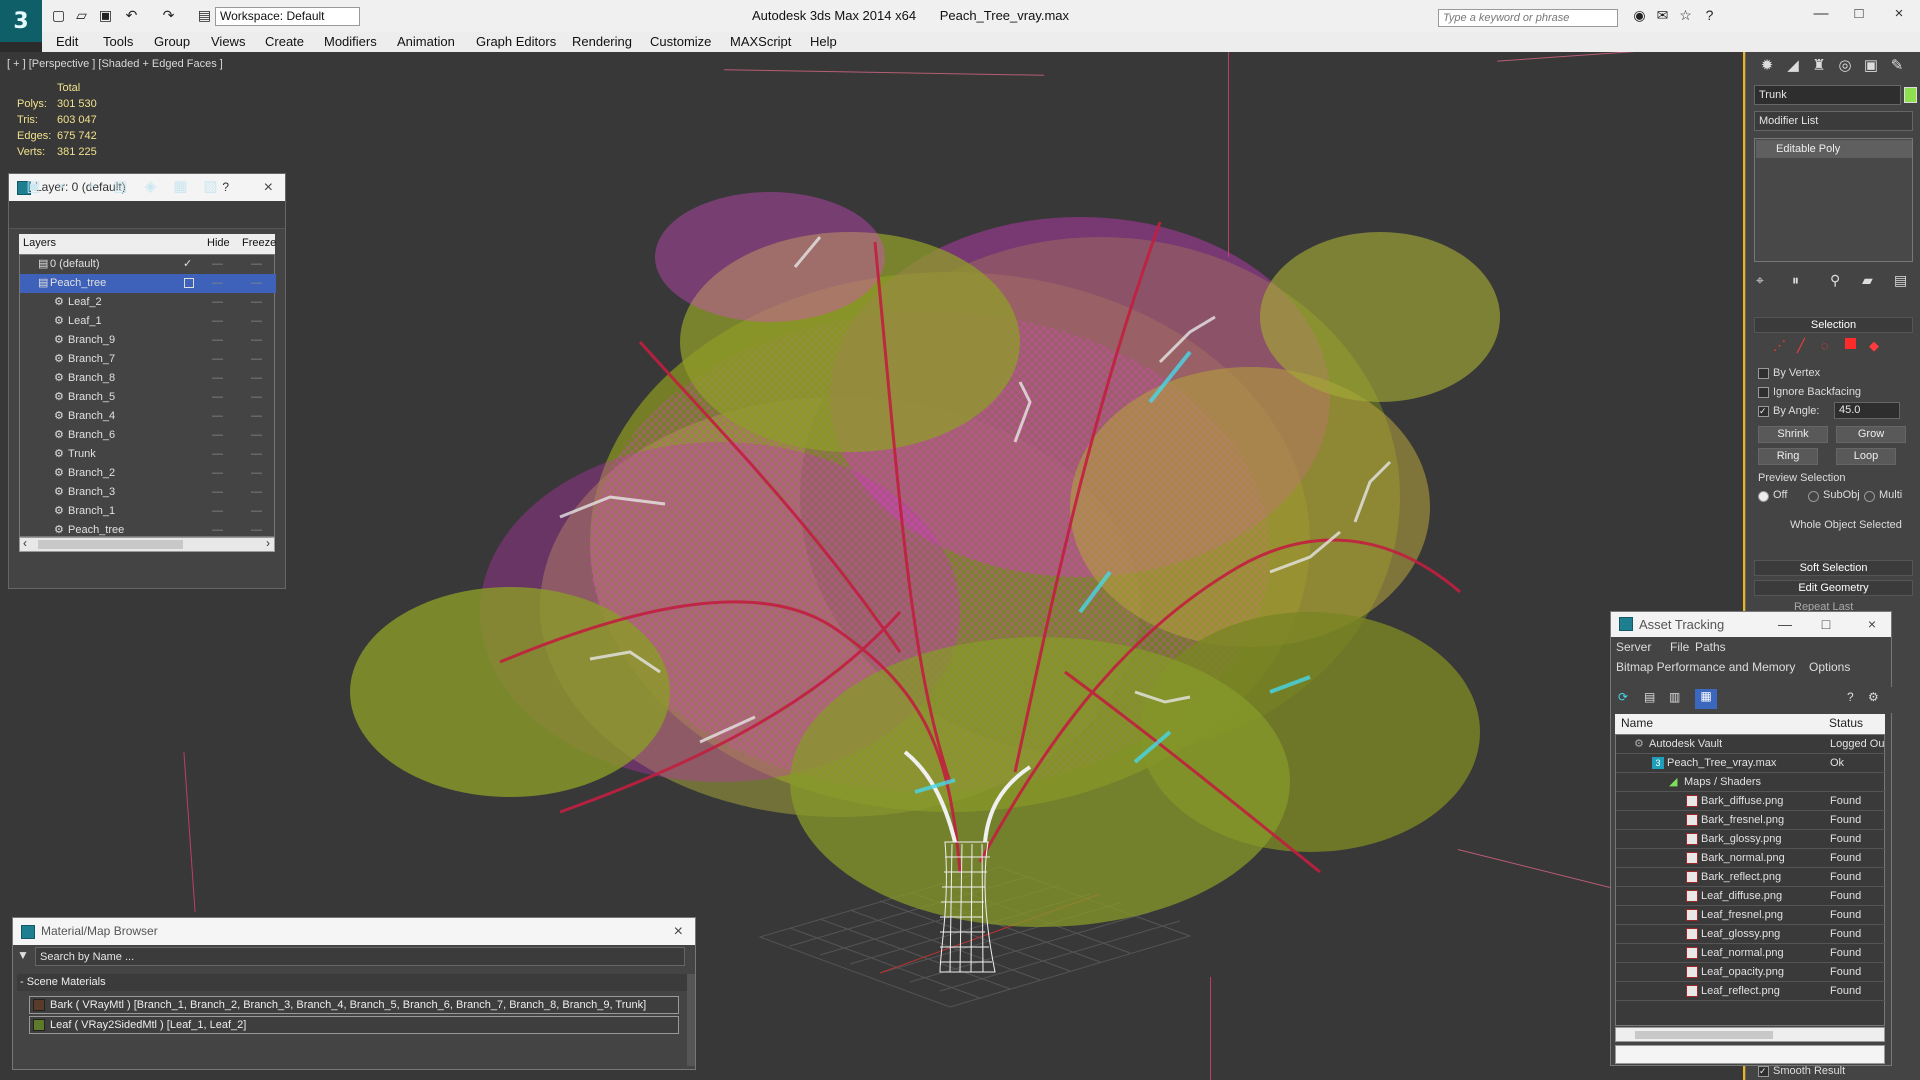 This screenshot has height=1080, width=1920. Describe the element at coordinates (91, 378) in the screenshot. I see `layer-name: Branch_8` at that location.